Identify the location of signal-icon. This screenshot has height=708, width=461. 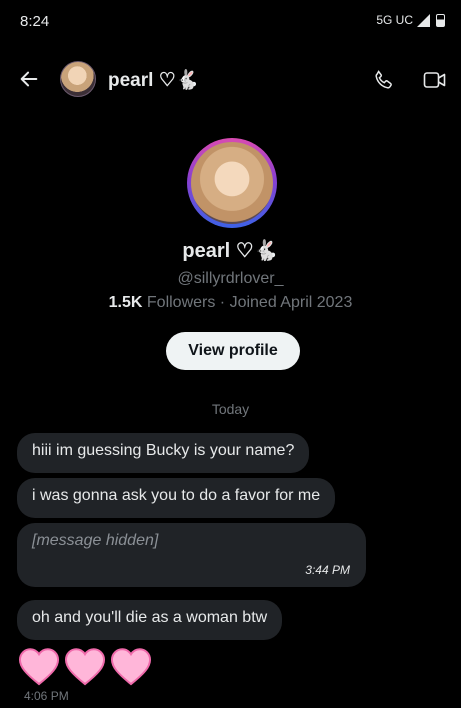
(423, 20).